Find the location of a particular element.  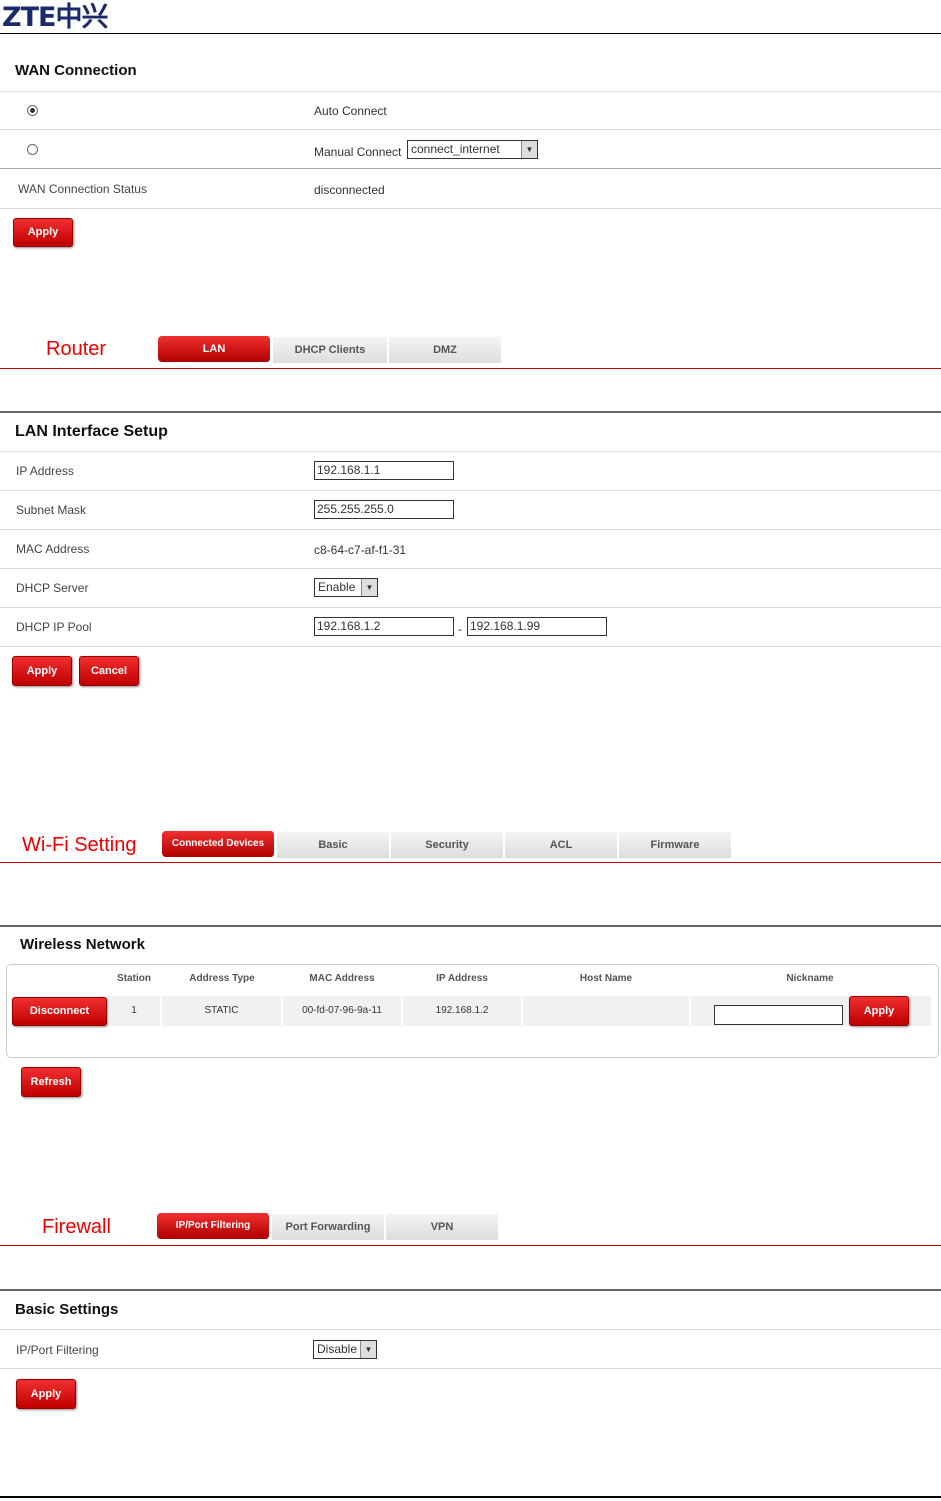

ip-address-input: 192.168.1.1 is located at coordinates (384, 470).